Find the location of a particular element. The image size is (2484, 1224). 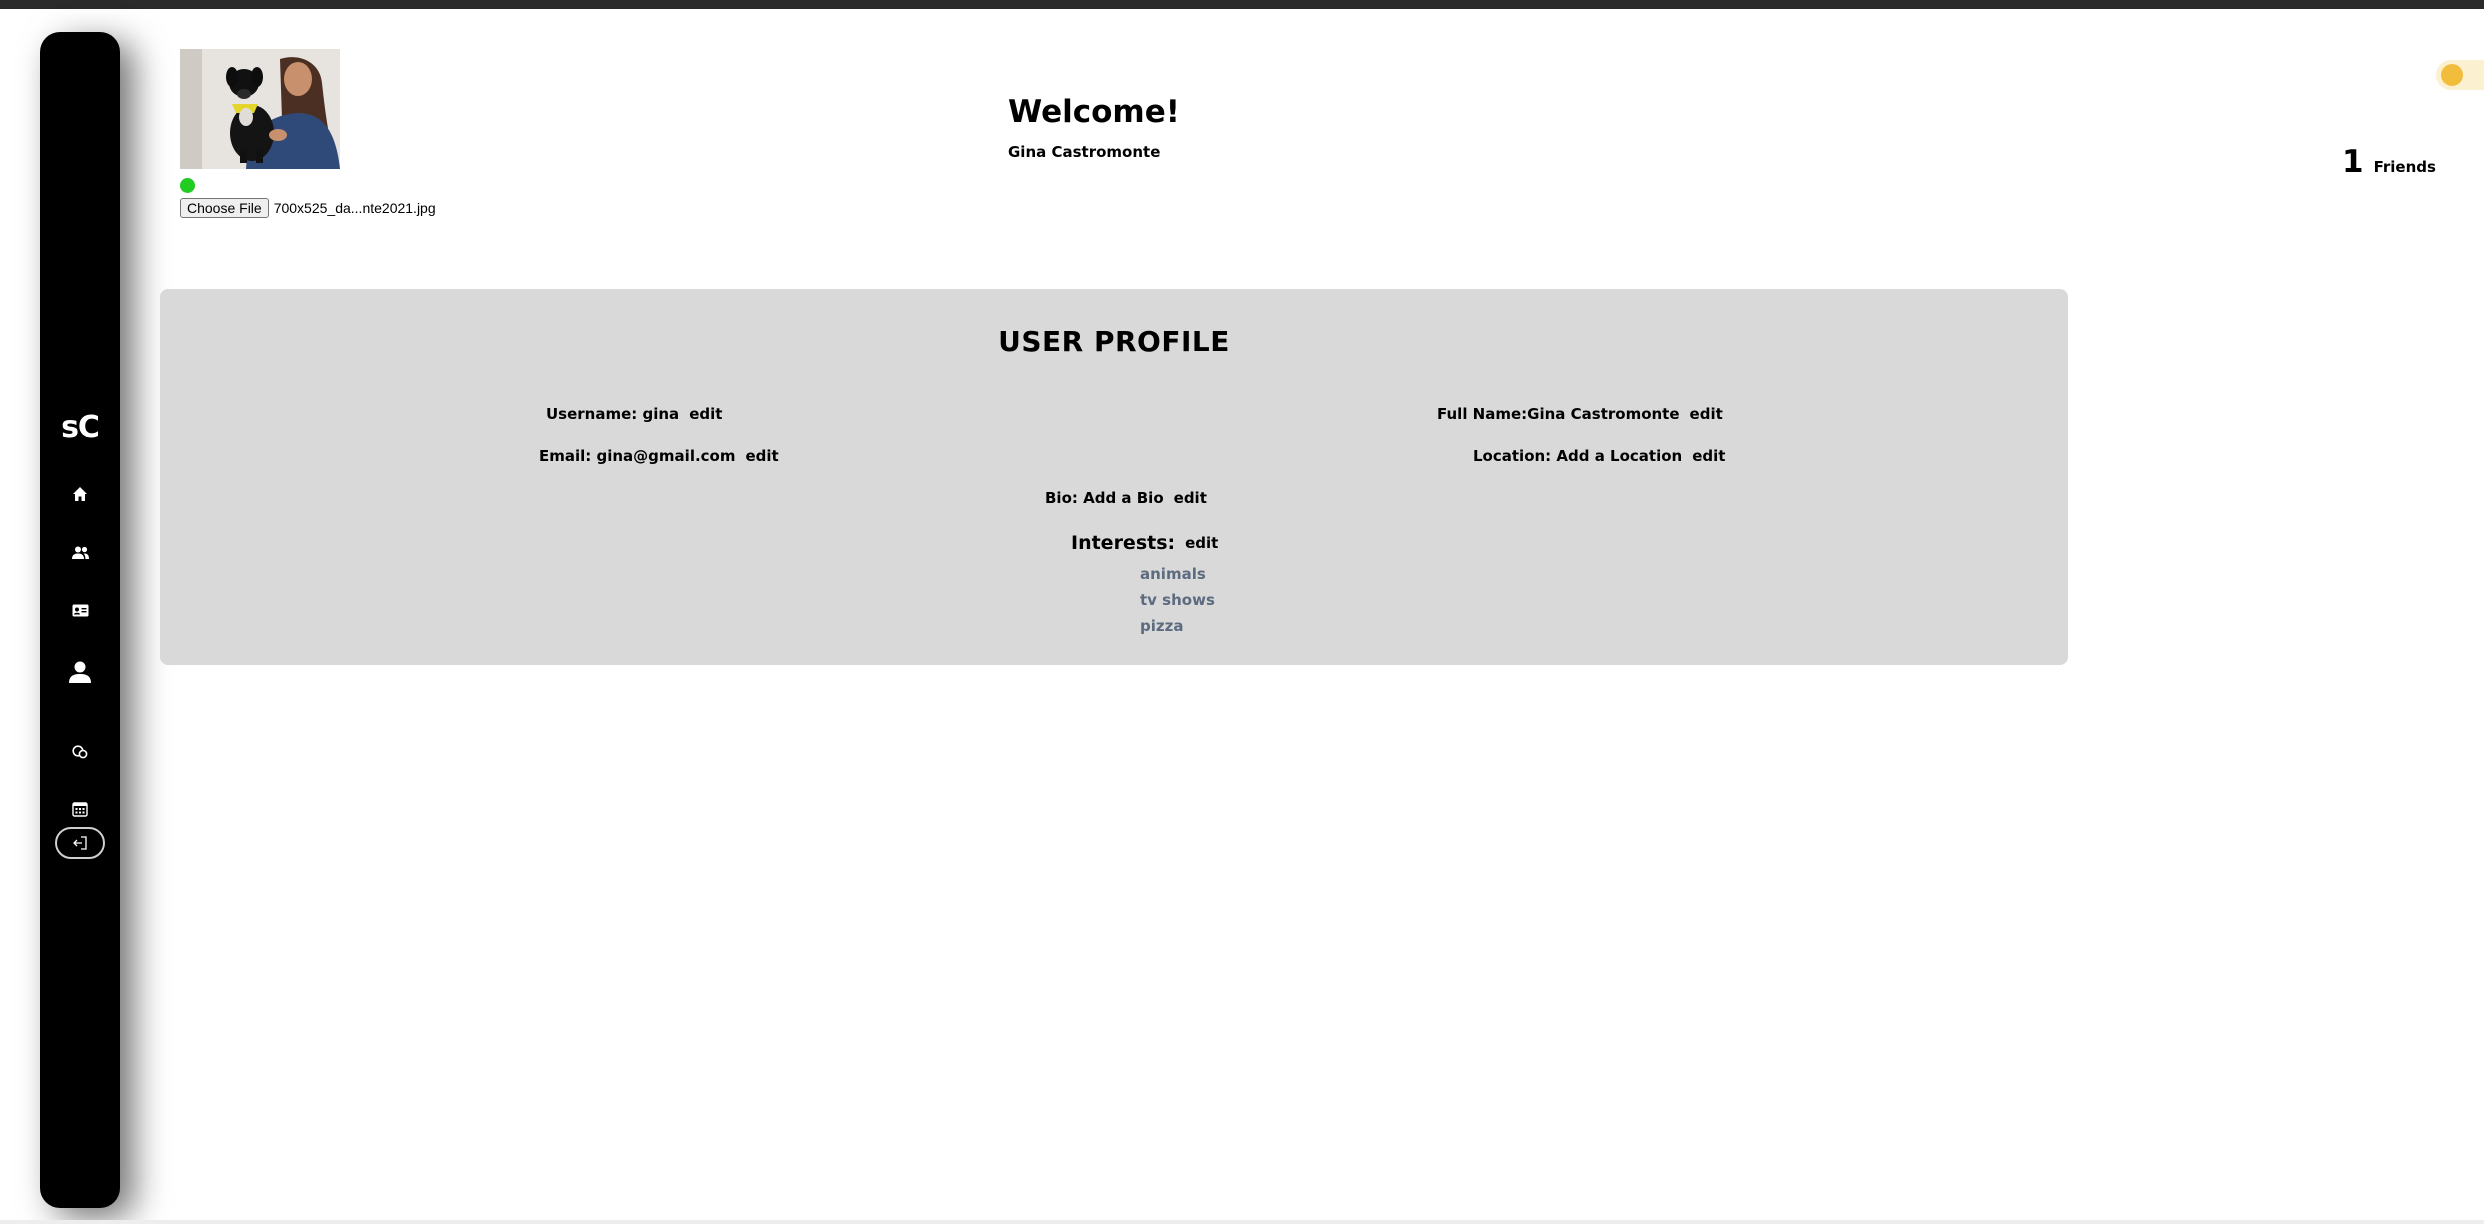

edit-email-button: edit is located at coordinates (761, 456).